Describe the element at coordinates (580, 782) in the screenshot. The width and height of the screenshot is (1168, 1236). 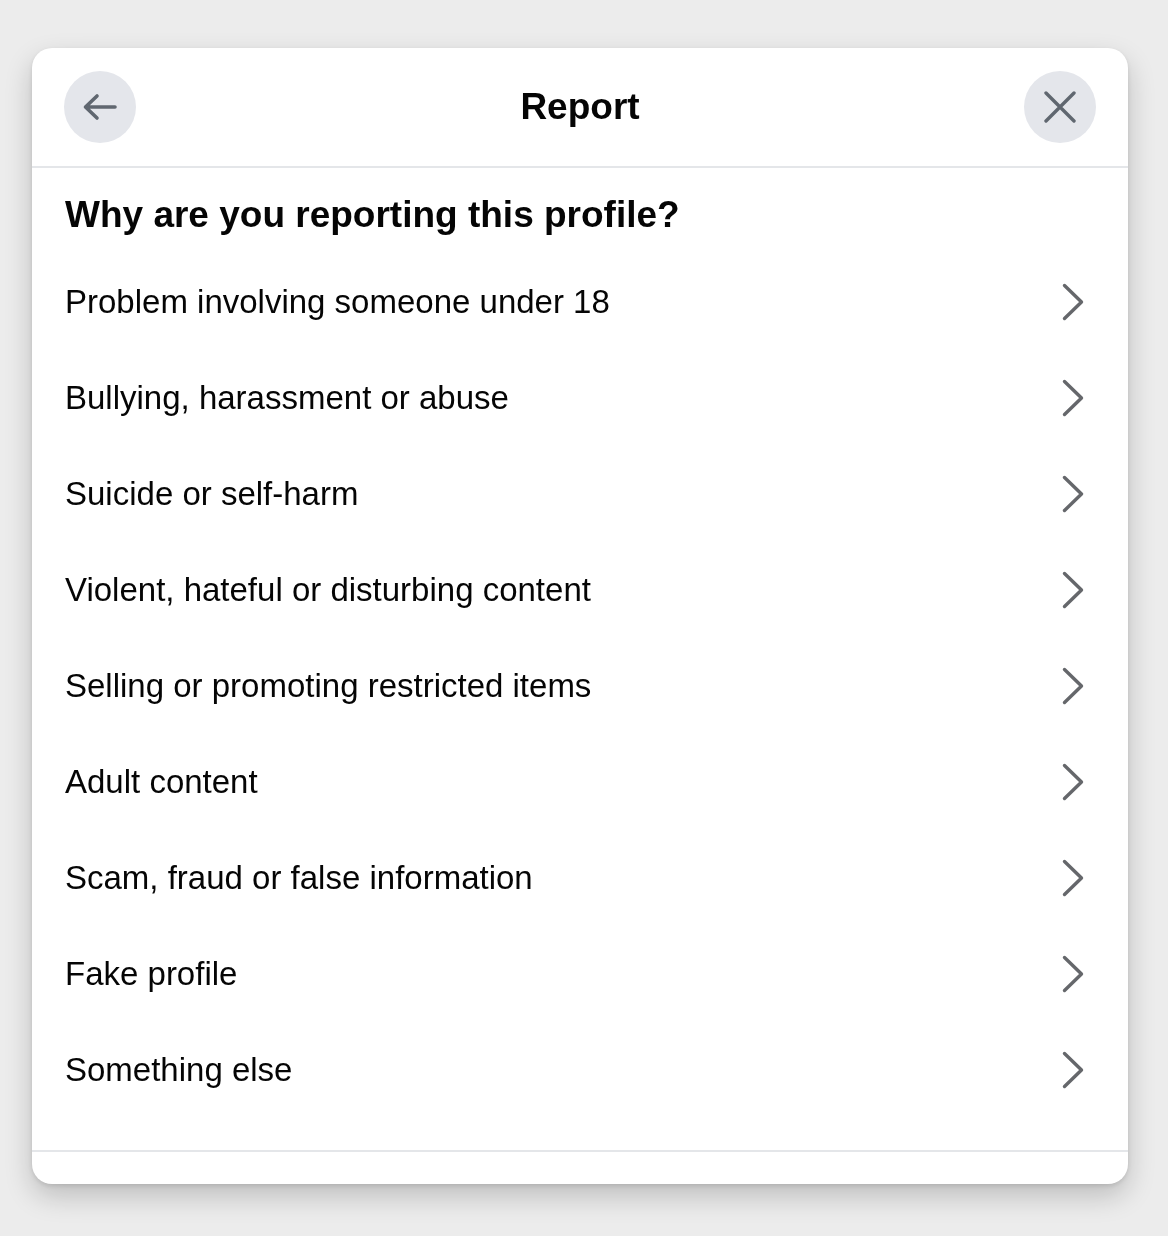
I see `report-option: Adult content` at that location.